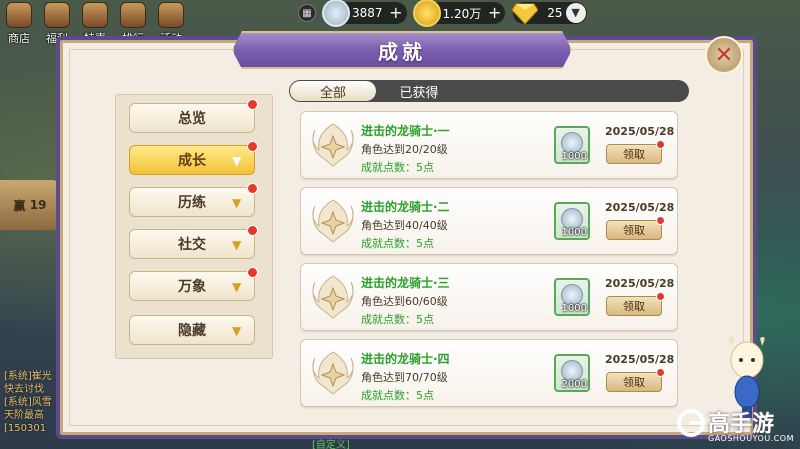 The width and height of the screenshot is (800, 449). I want to click on achievement-desc: 角色达到70/70级, so click(404, 377).